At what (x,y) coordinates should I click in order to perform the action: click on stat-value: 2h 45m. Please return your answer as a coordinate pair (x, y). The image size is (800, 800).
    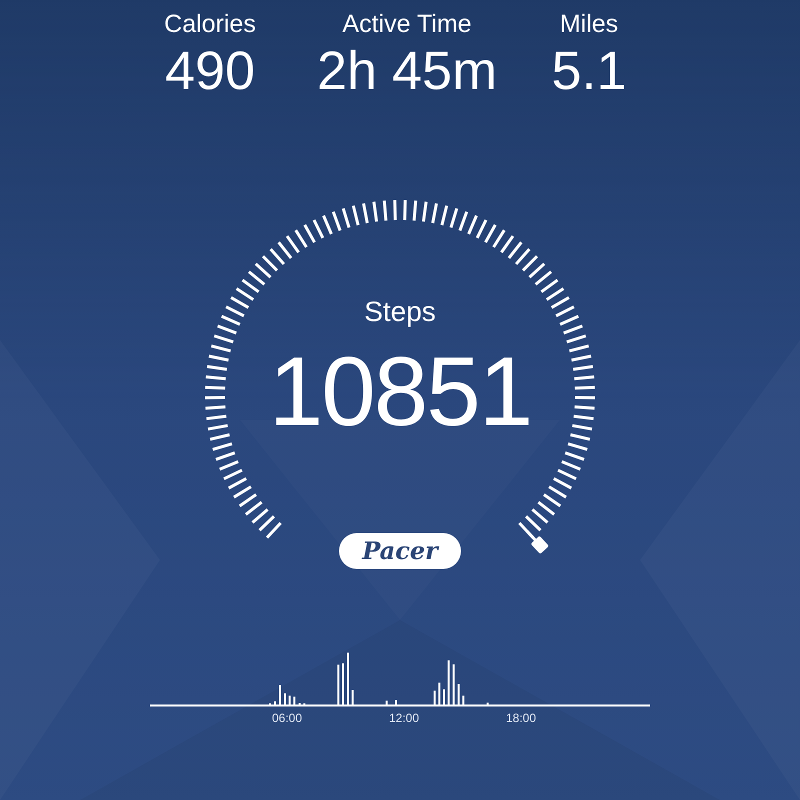
    Looking at the image, I should click on (407, 71).